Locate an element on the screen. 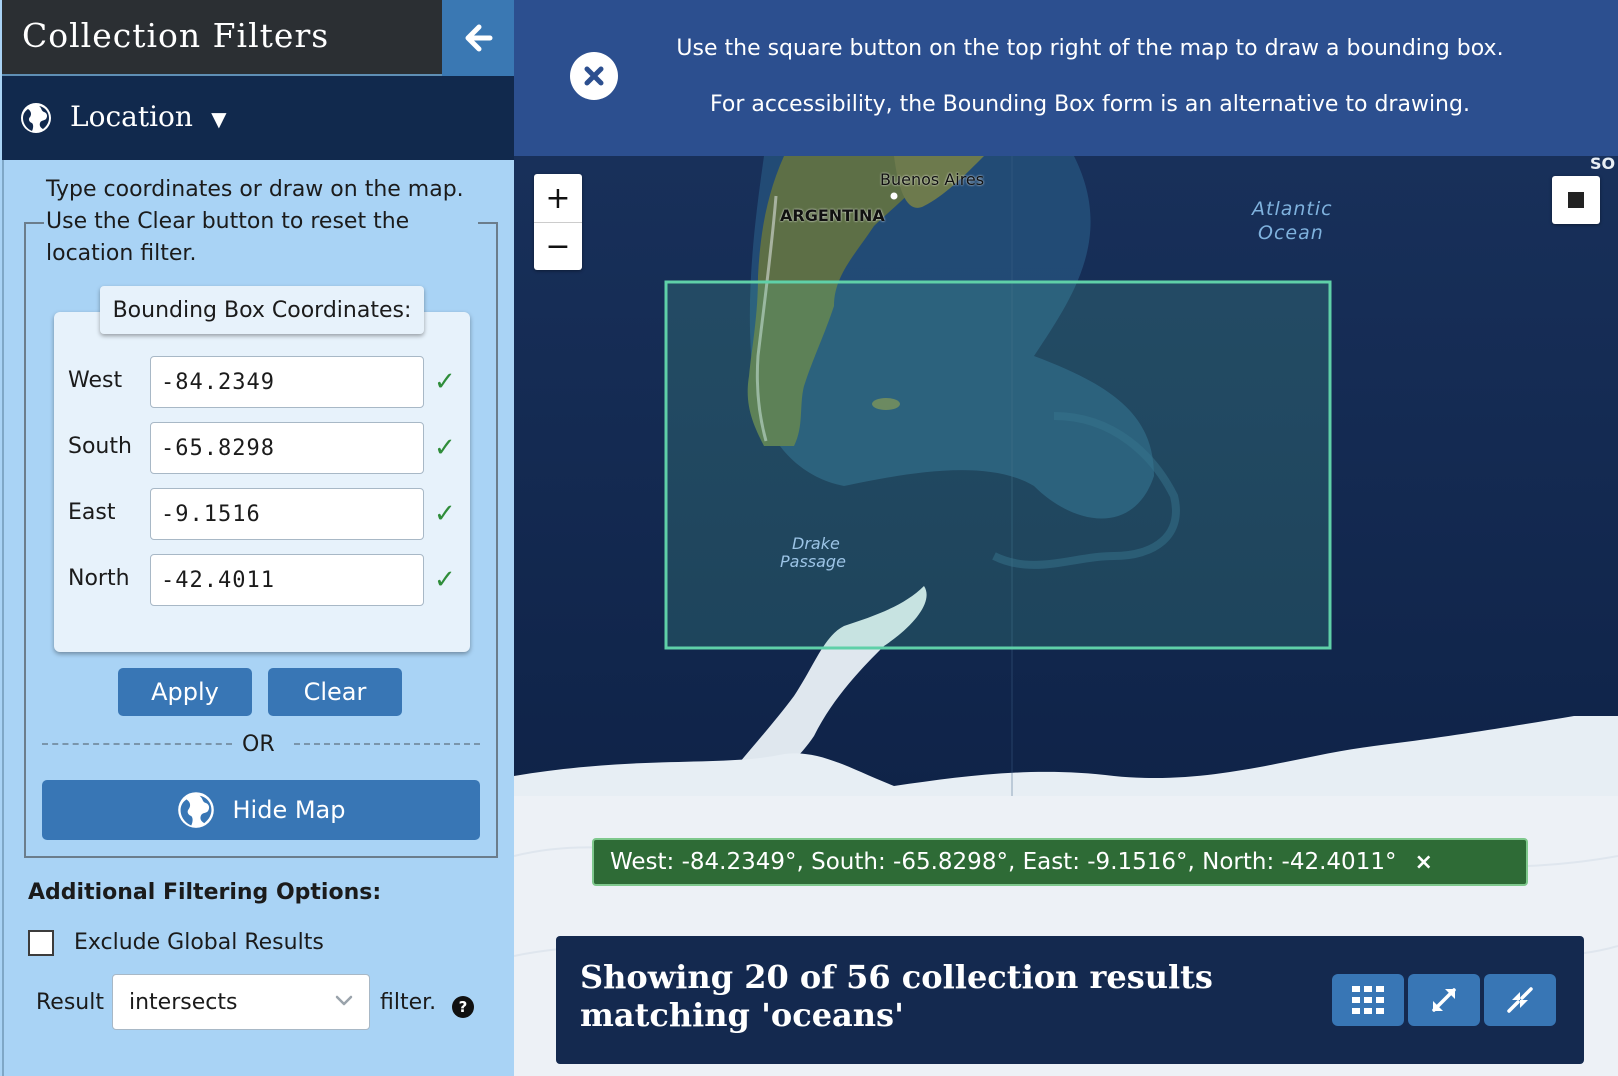 This screenshot has height=1076, width=1618. expand-results-button is located at coordinates (1444, 1000).